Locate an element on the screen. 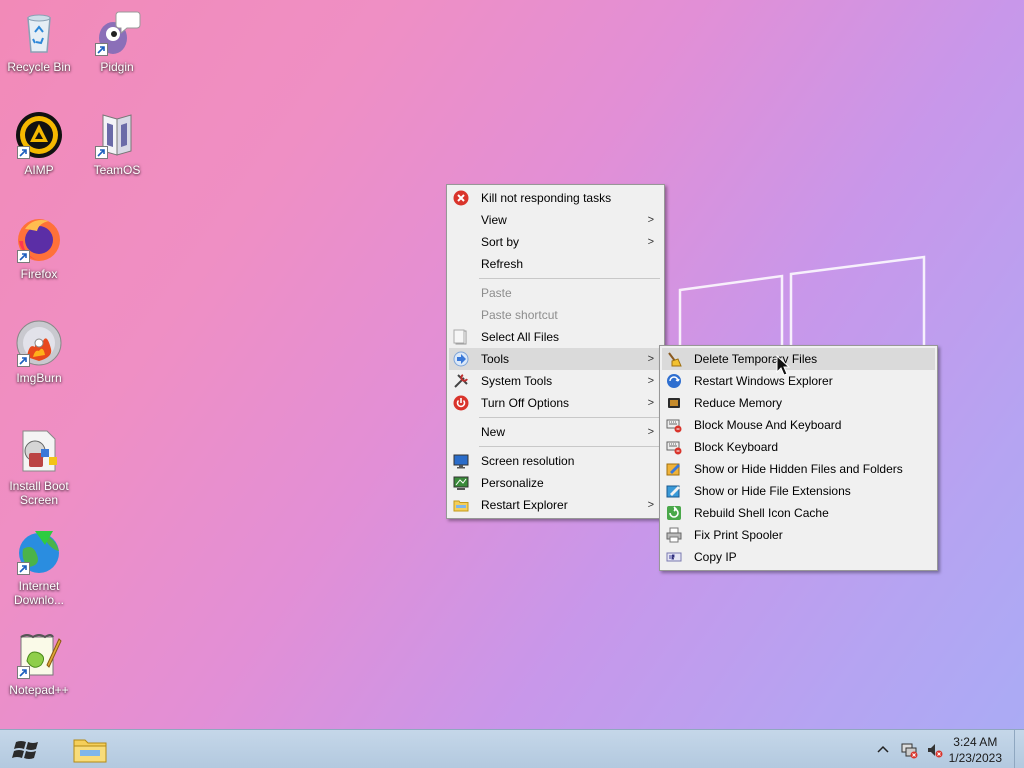 This screenshot has height=768, width=1024. submenu-item-block-mouse-and-keyboard: Block Mouse And Keyboard is located at coordinates (798, 425).